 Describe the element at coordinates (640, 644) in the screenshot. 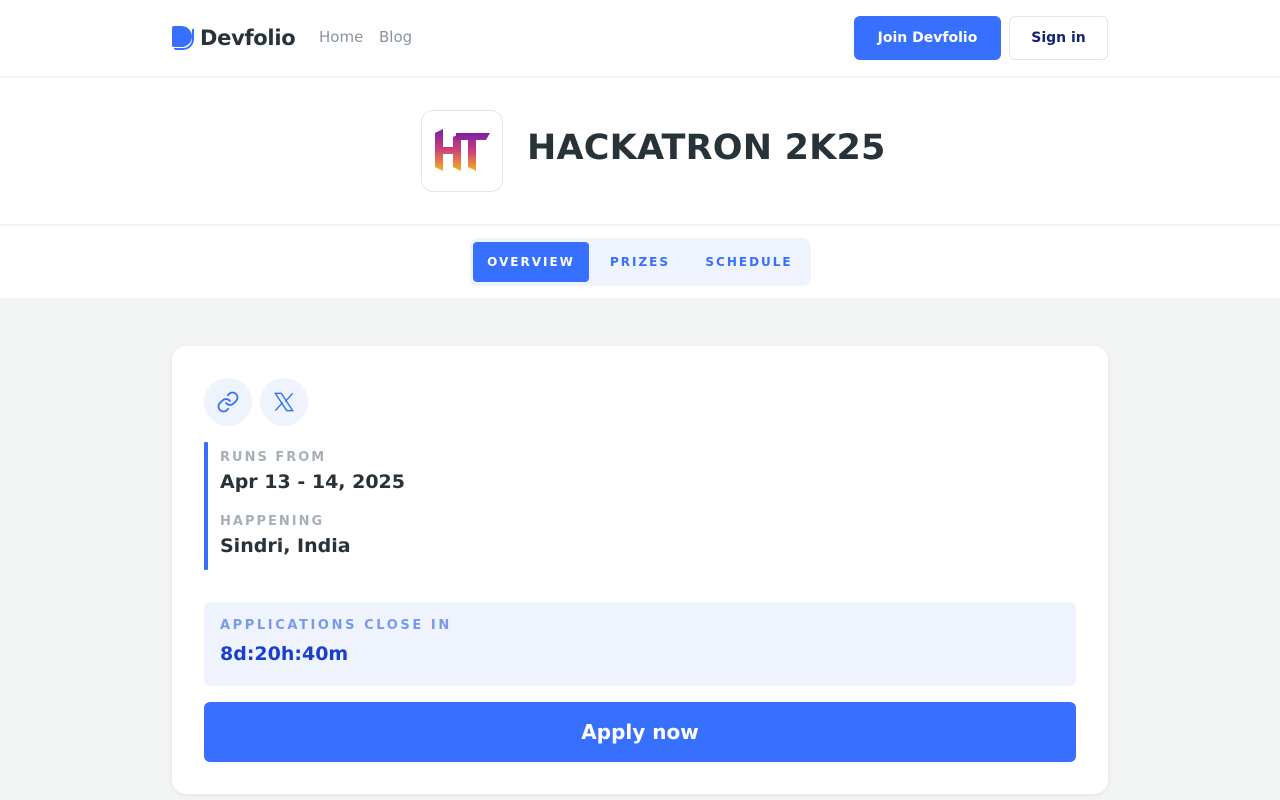

I see `application-deadline-box: APPLICATIONS CLOSE IN 8d:20h:40m` at that location.